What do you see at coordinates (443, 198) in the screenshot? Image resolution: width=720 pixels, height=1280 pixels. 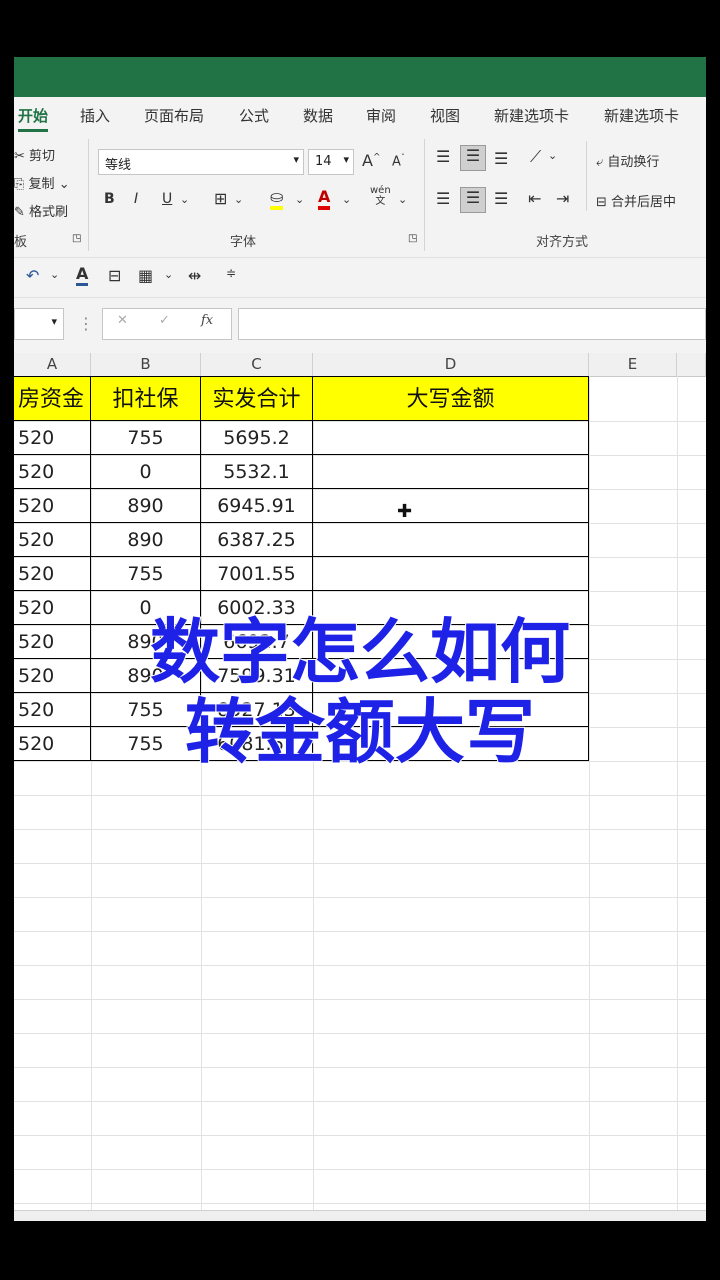 I see `align-left-icon: ☰` at bounding box center [443, 198].